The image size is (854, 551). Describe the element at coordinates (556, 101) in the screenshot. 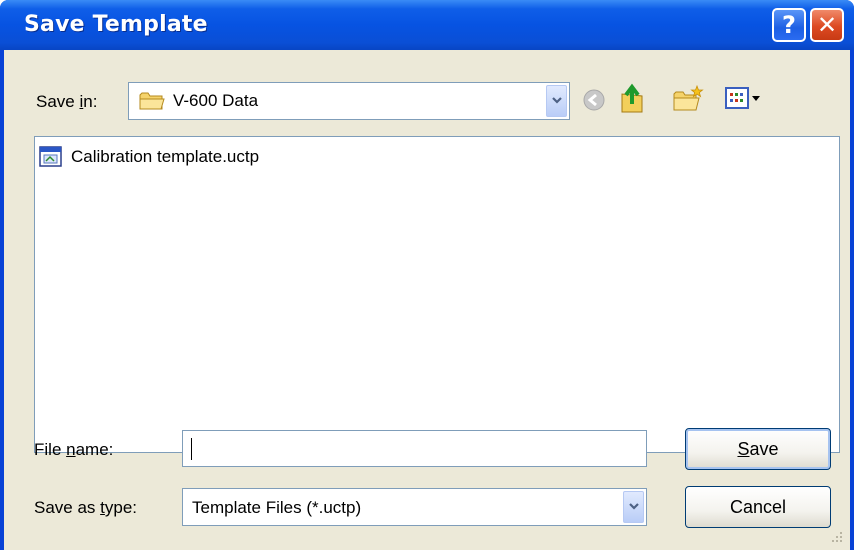

I see `save-in-dropdown-button` at that location.